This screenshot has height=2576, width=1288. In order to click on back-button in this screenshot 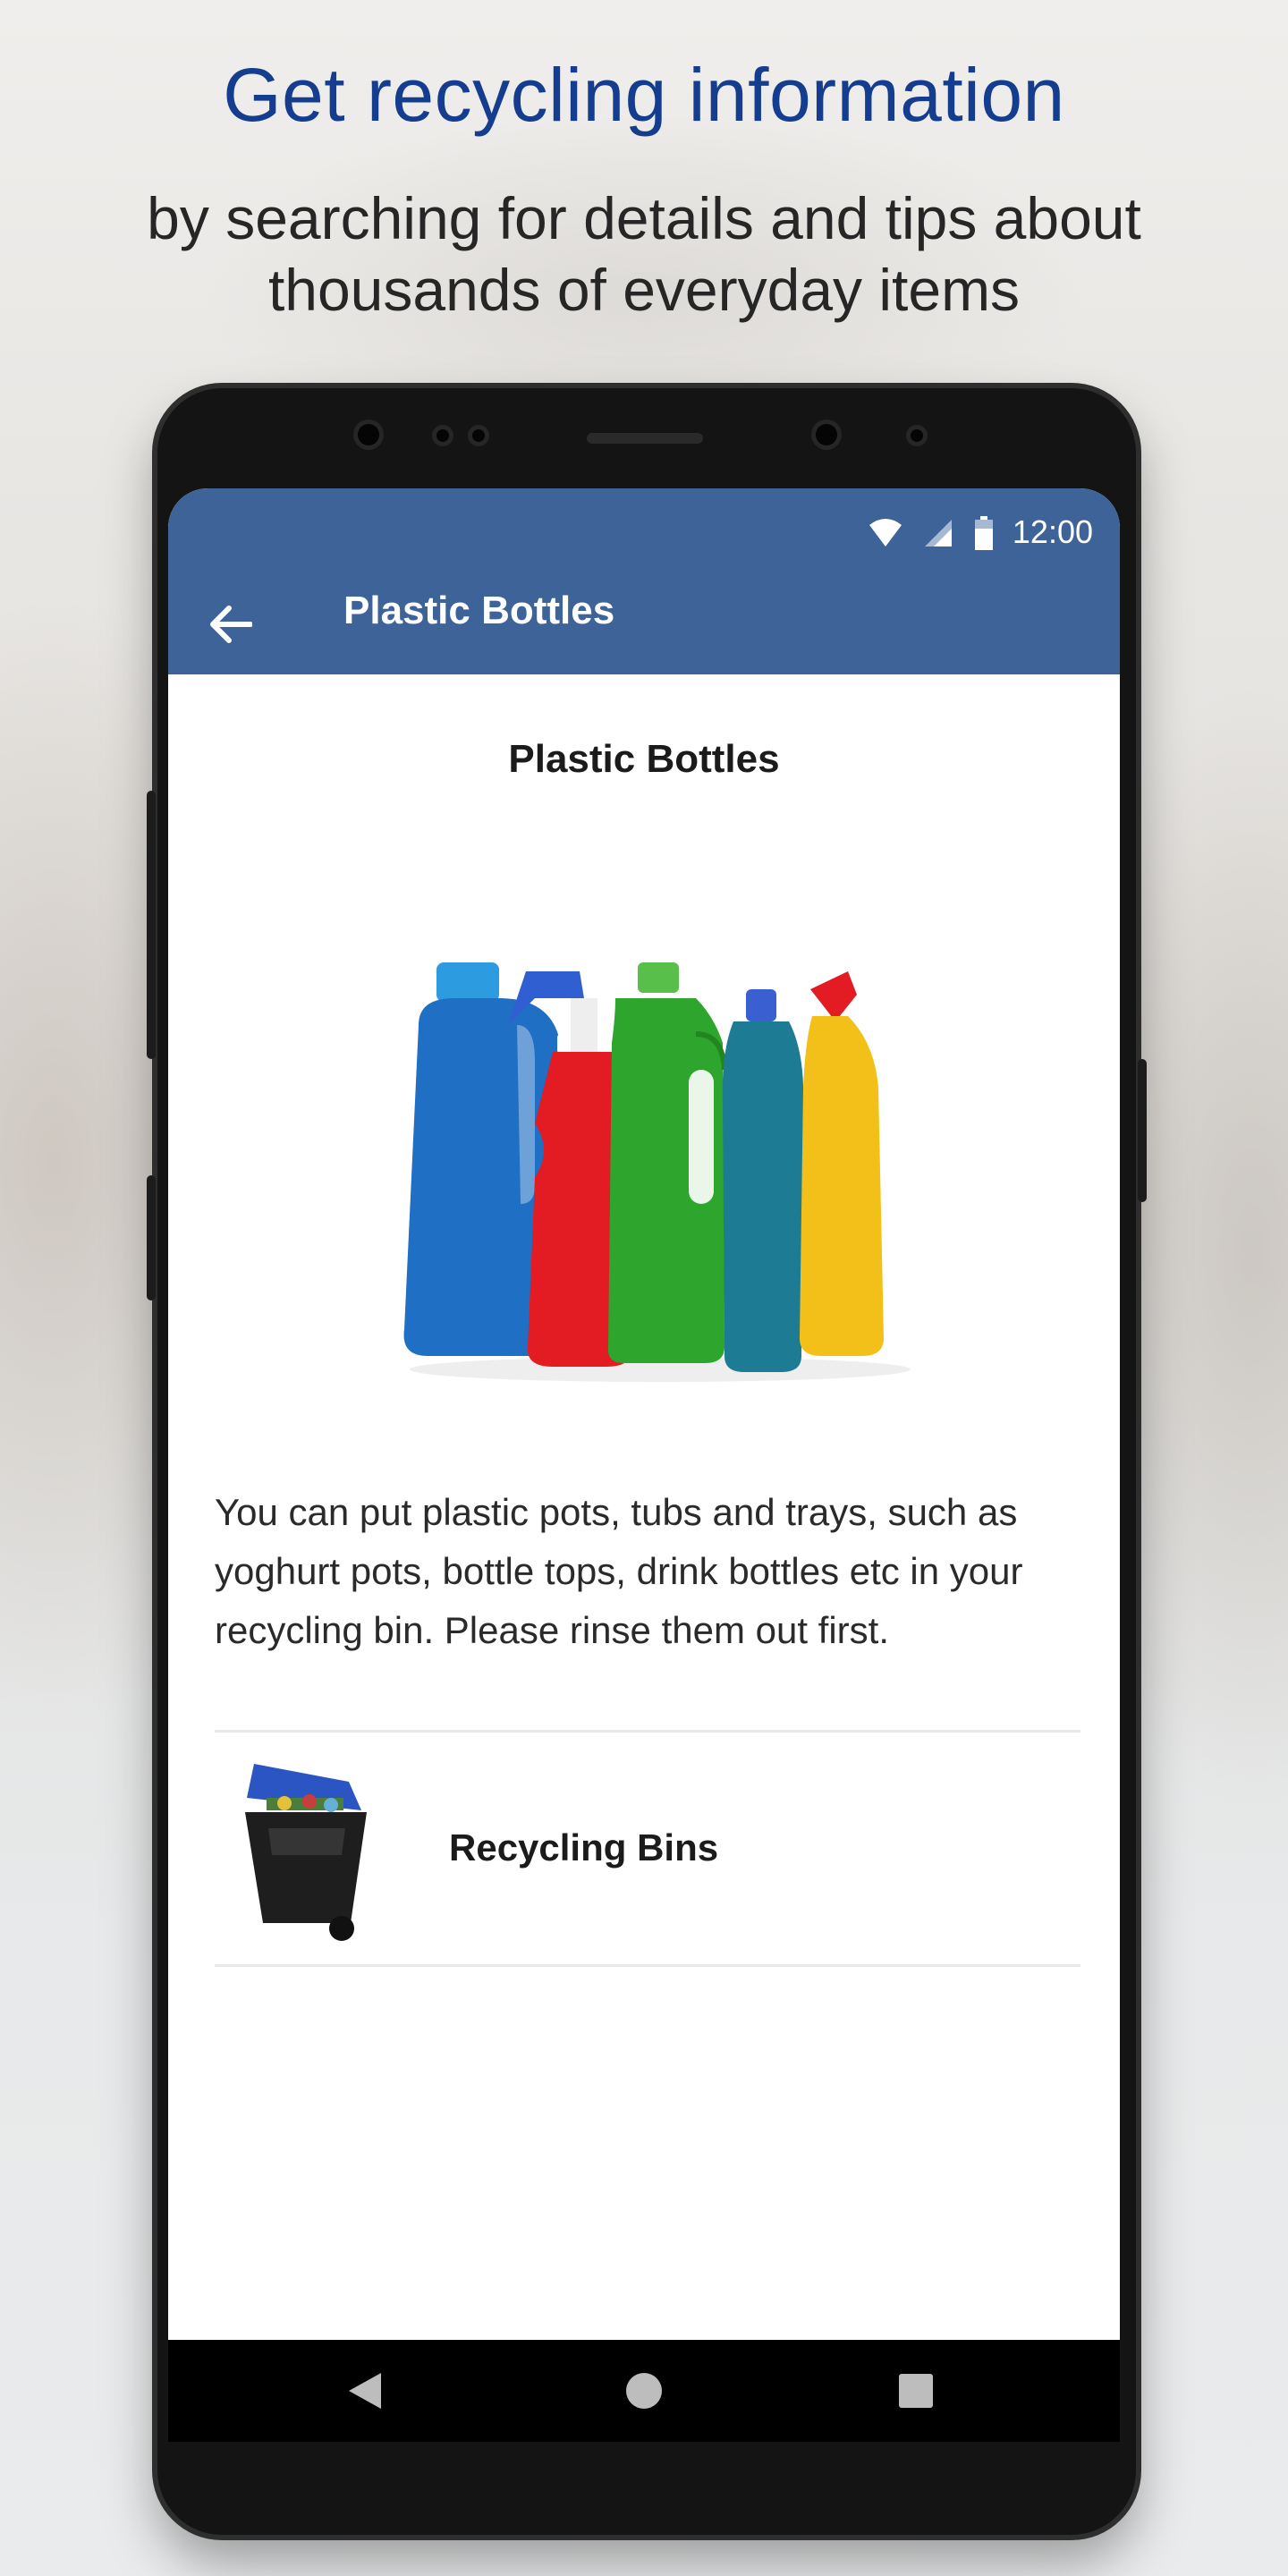, I will do `click(231, 624)`.